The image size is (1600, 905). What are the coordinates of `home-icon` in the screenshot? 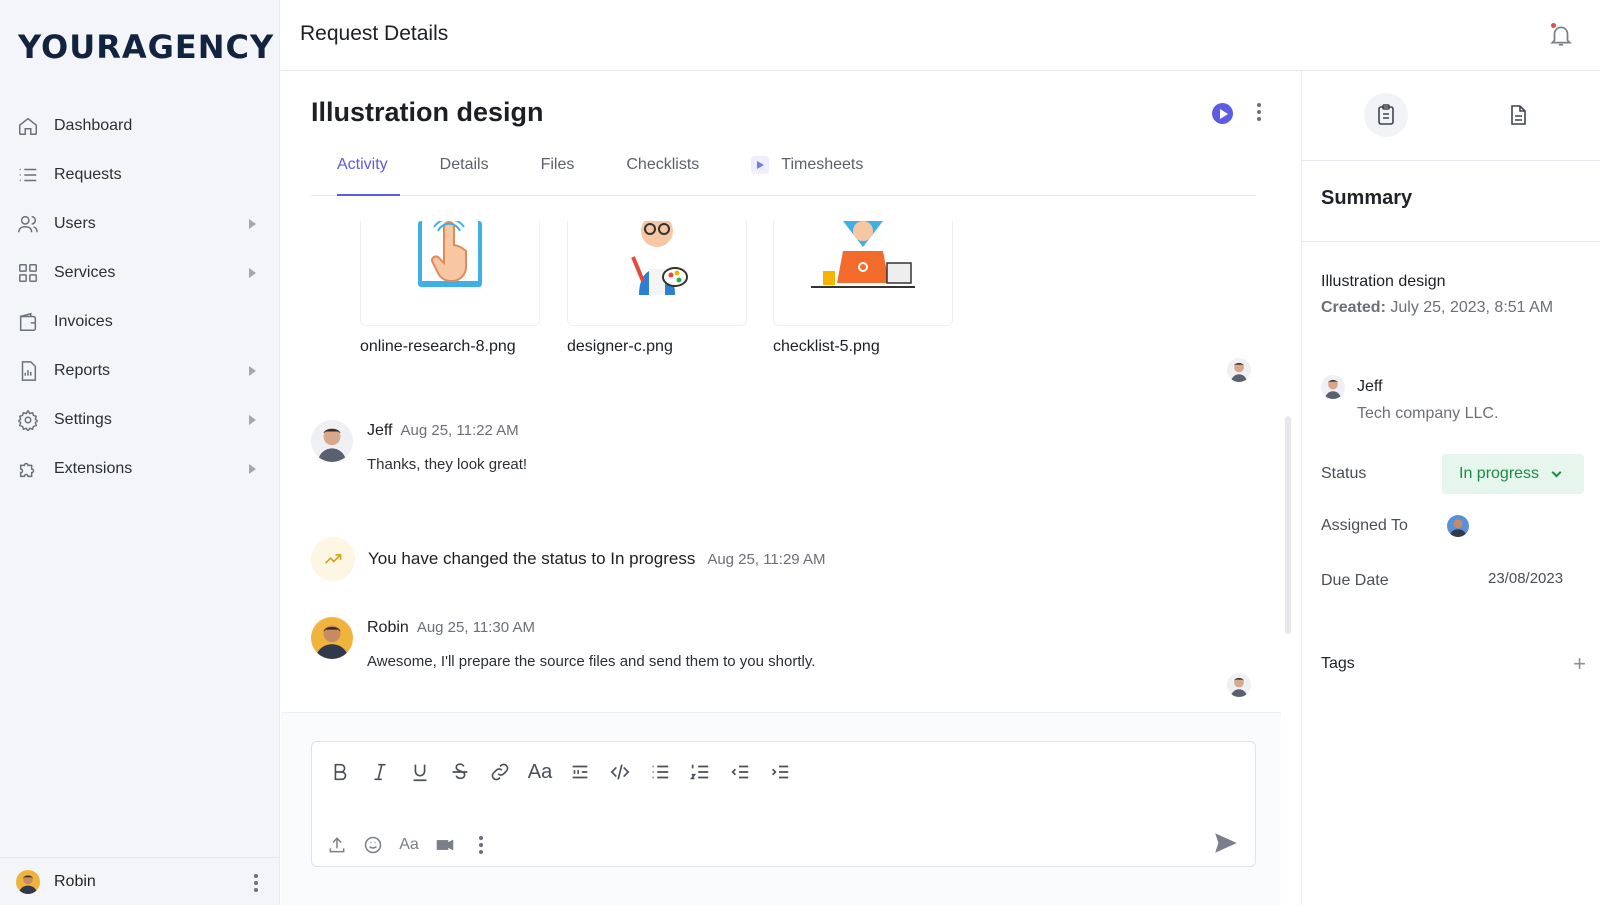 It's located at (28, 126).